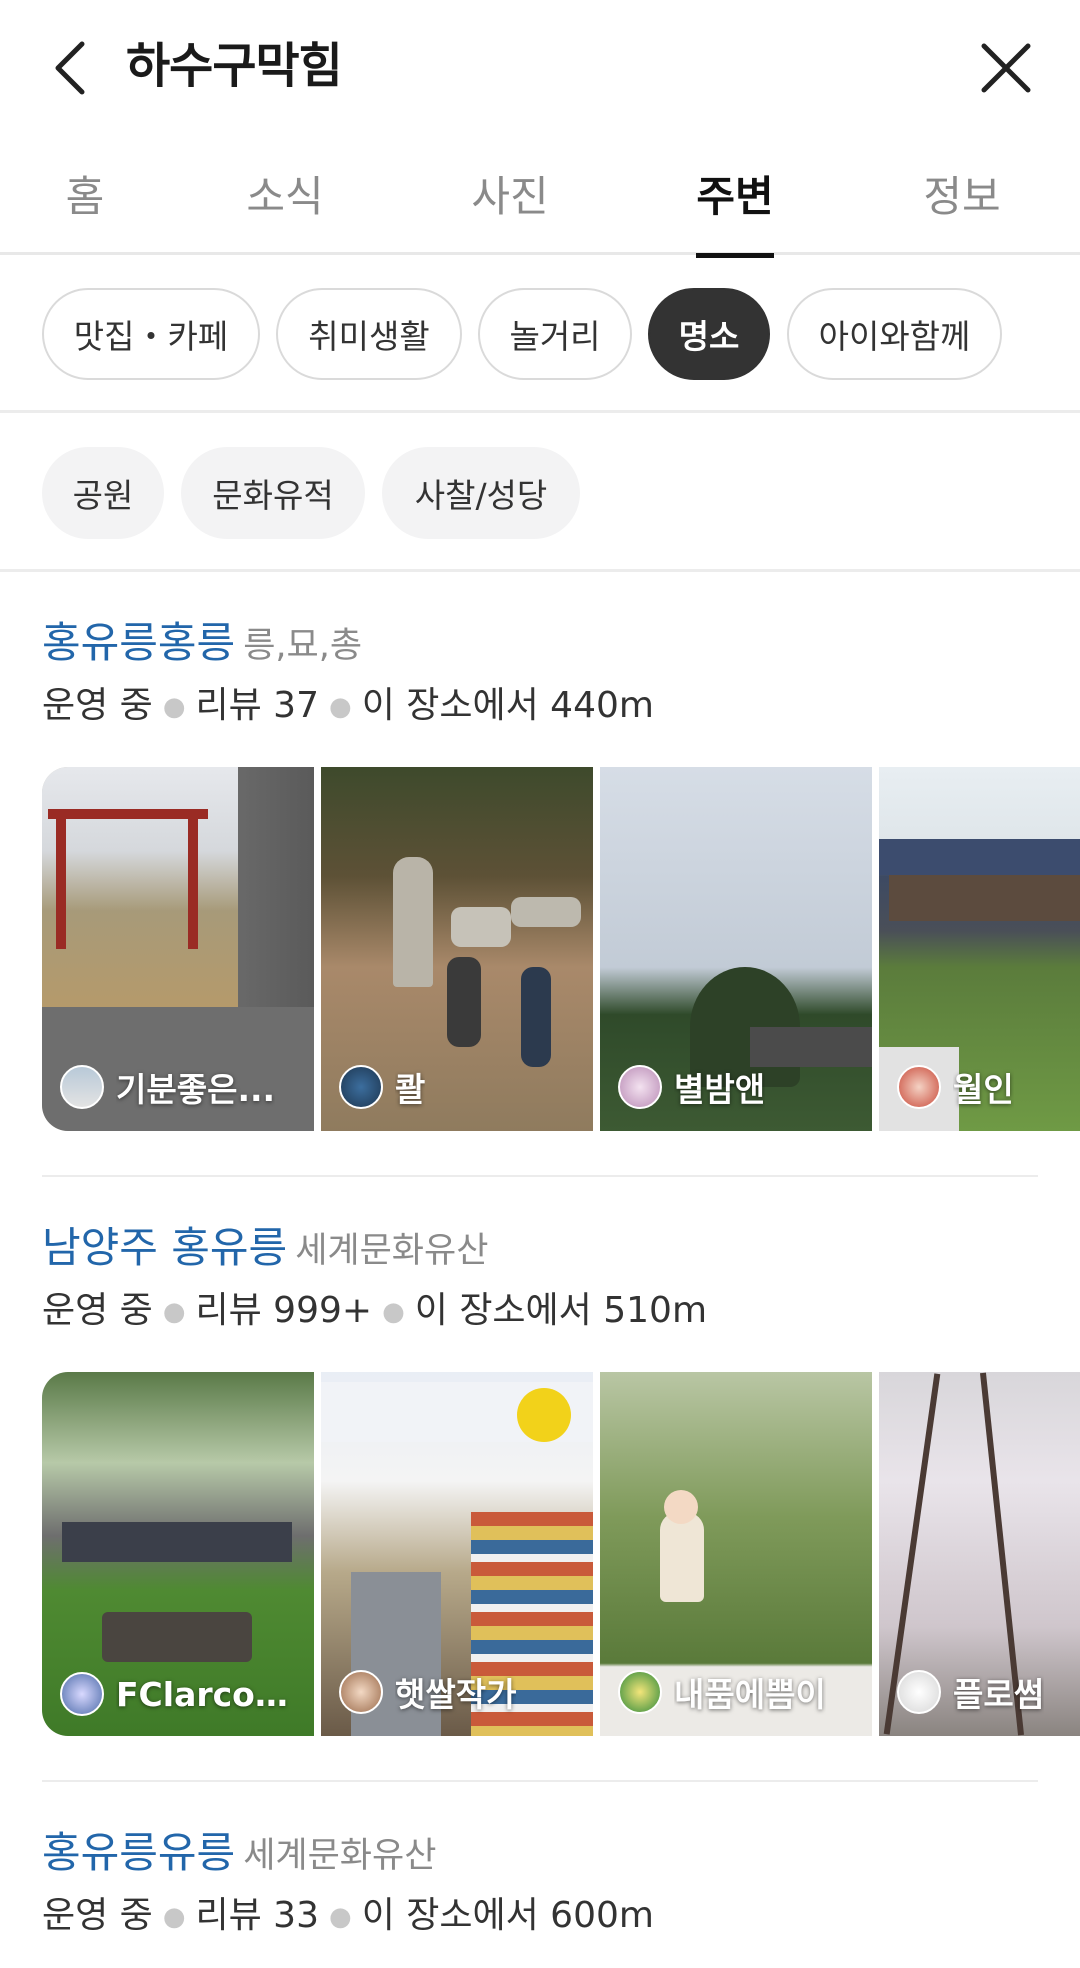 The height and width of the screenshot is (1968, 1080). What do you see at coordinates (303, 646) in the screenshot?
I see `place-category: 릉,묘,총` at bounding box center [303, 646].